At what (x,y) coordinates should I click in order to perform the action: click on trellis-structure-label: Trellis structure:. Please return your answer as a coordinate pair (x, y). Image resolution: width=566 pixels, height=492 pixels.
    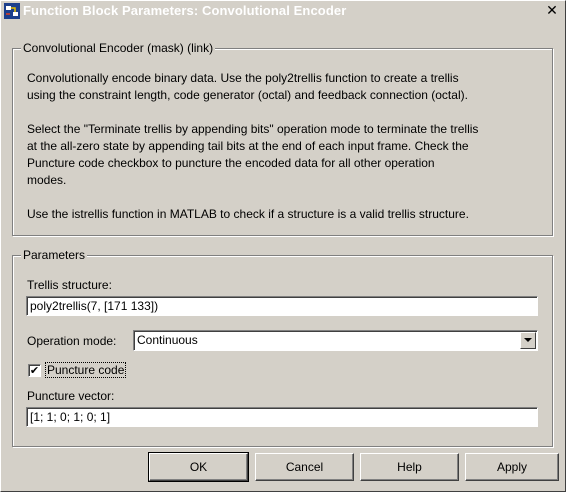
    Looking at the image, I should click on (69, 285).